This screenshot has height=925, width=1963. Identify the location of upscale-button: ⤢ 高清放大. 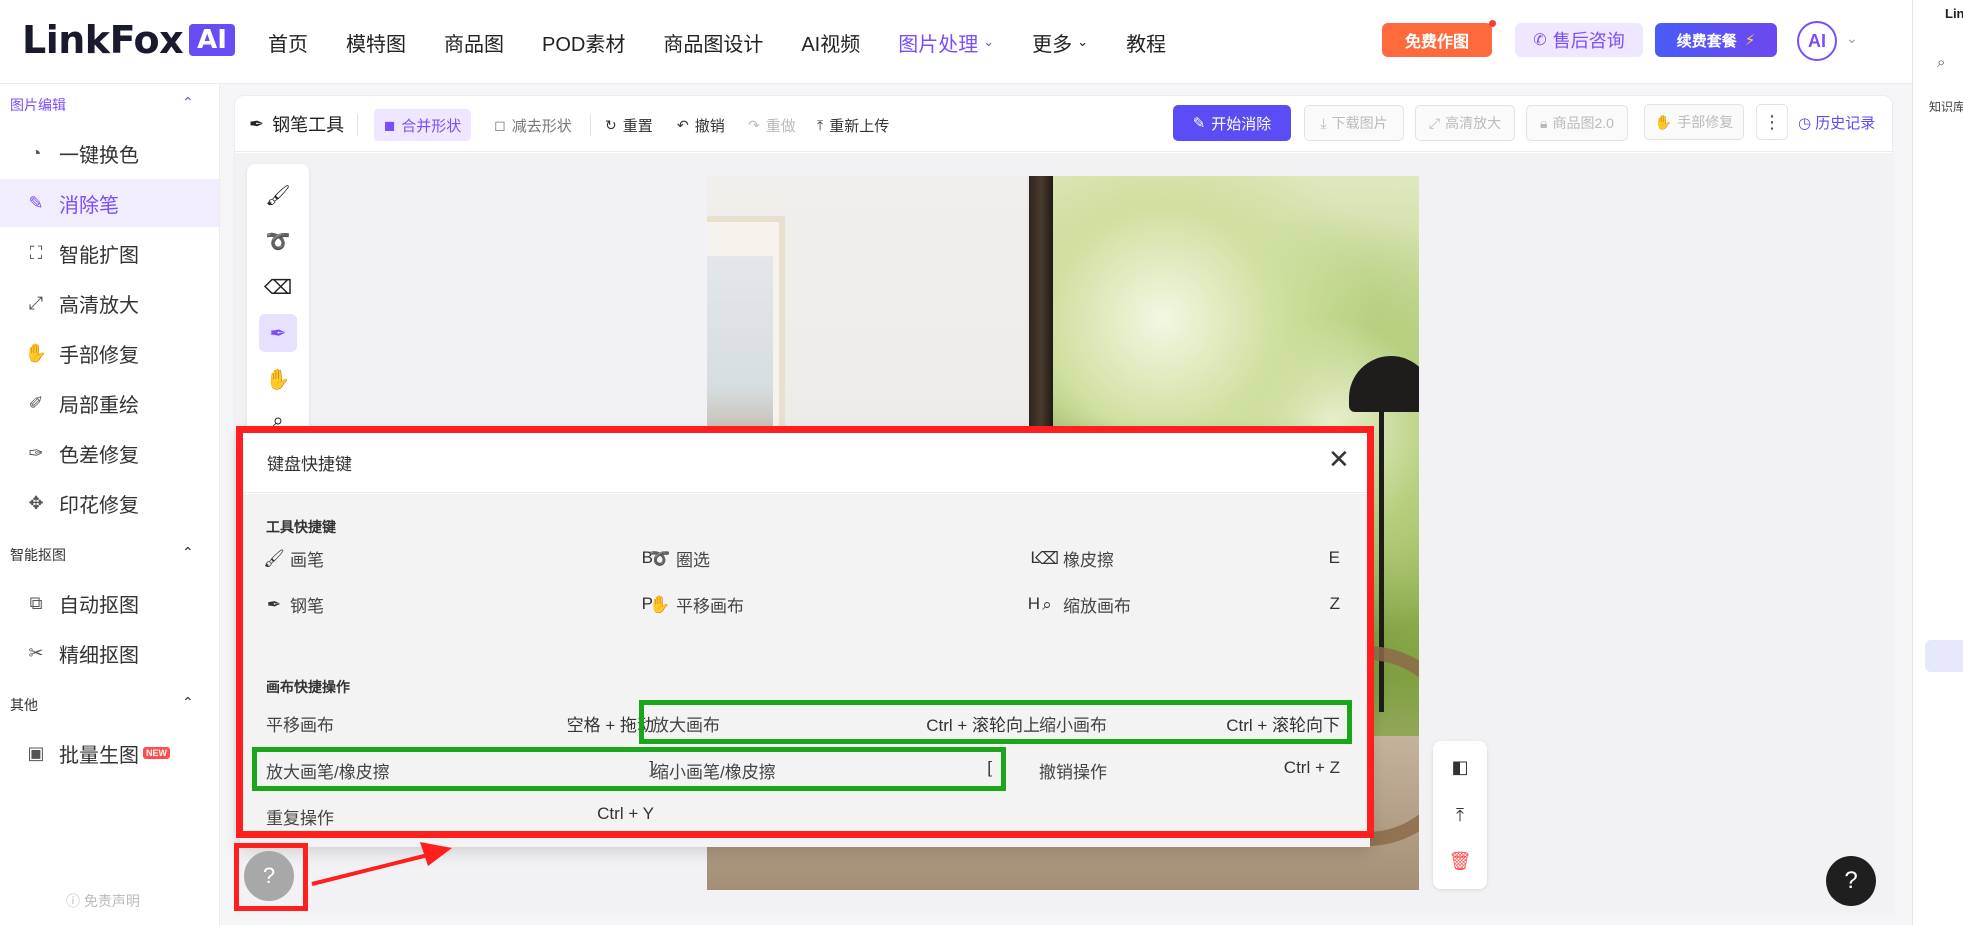
(1465, 123).